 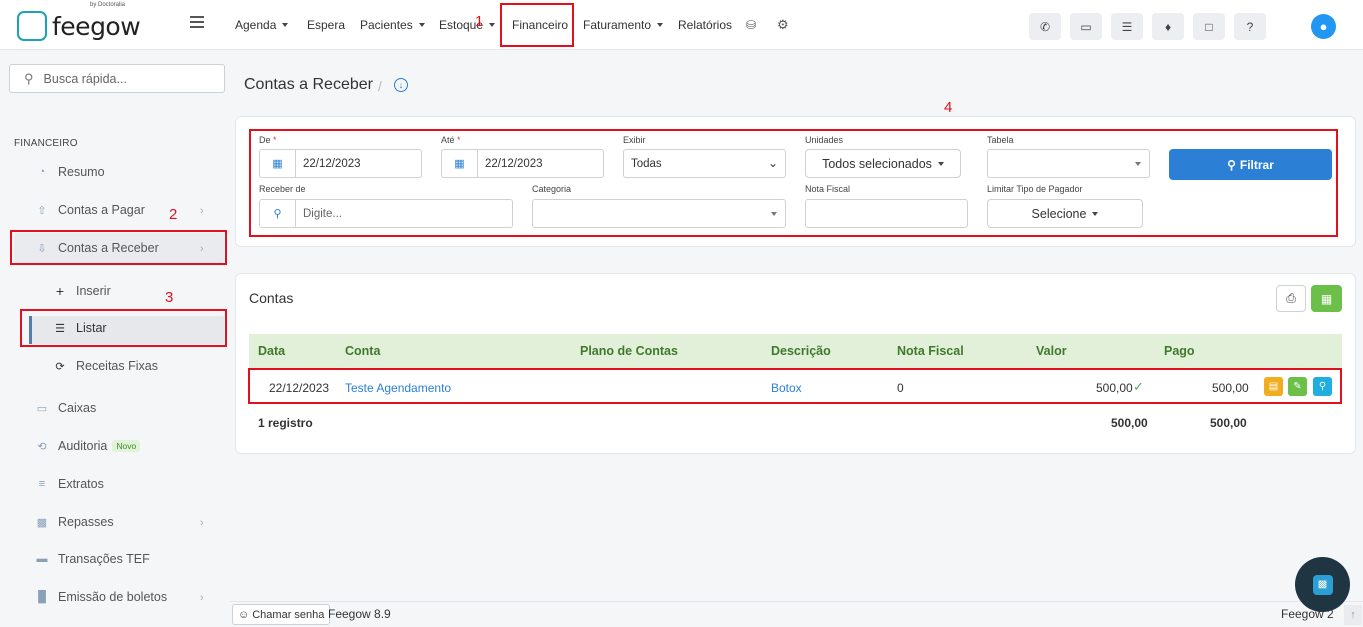 What do you see at coordinates (81, 484) in the screenshot?
I see `sidebar-item-label: Extratos` at bounding box center [81, 484].